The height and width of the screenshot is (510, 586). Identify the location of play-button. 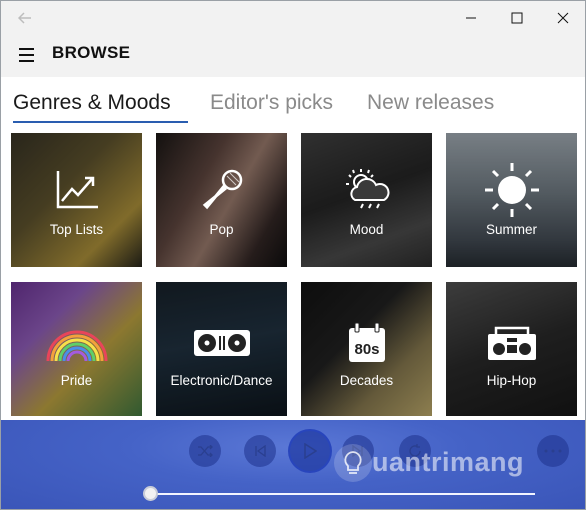
(310, 451).